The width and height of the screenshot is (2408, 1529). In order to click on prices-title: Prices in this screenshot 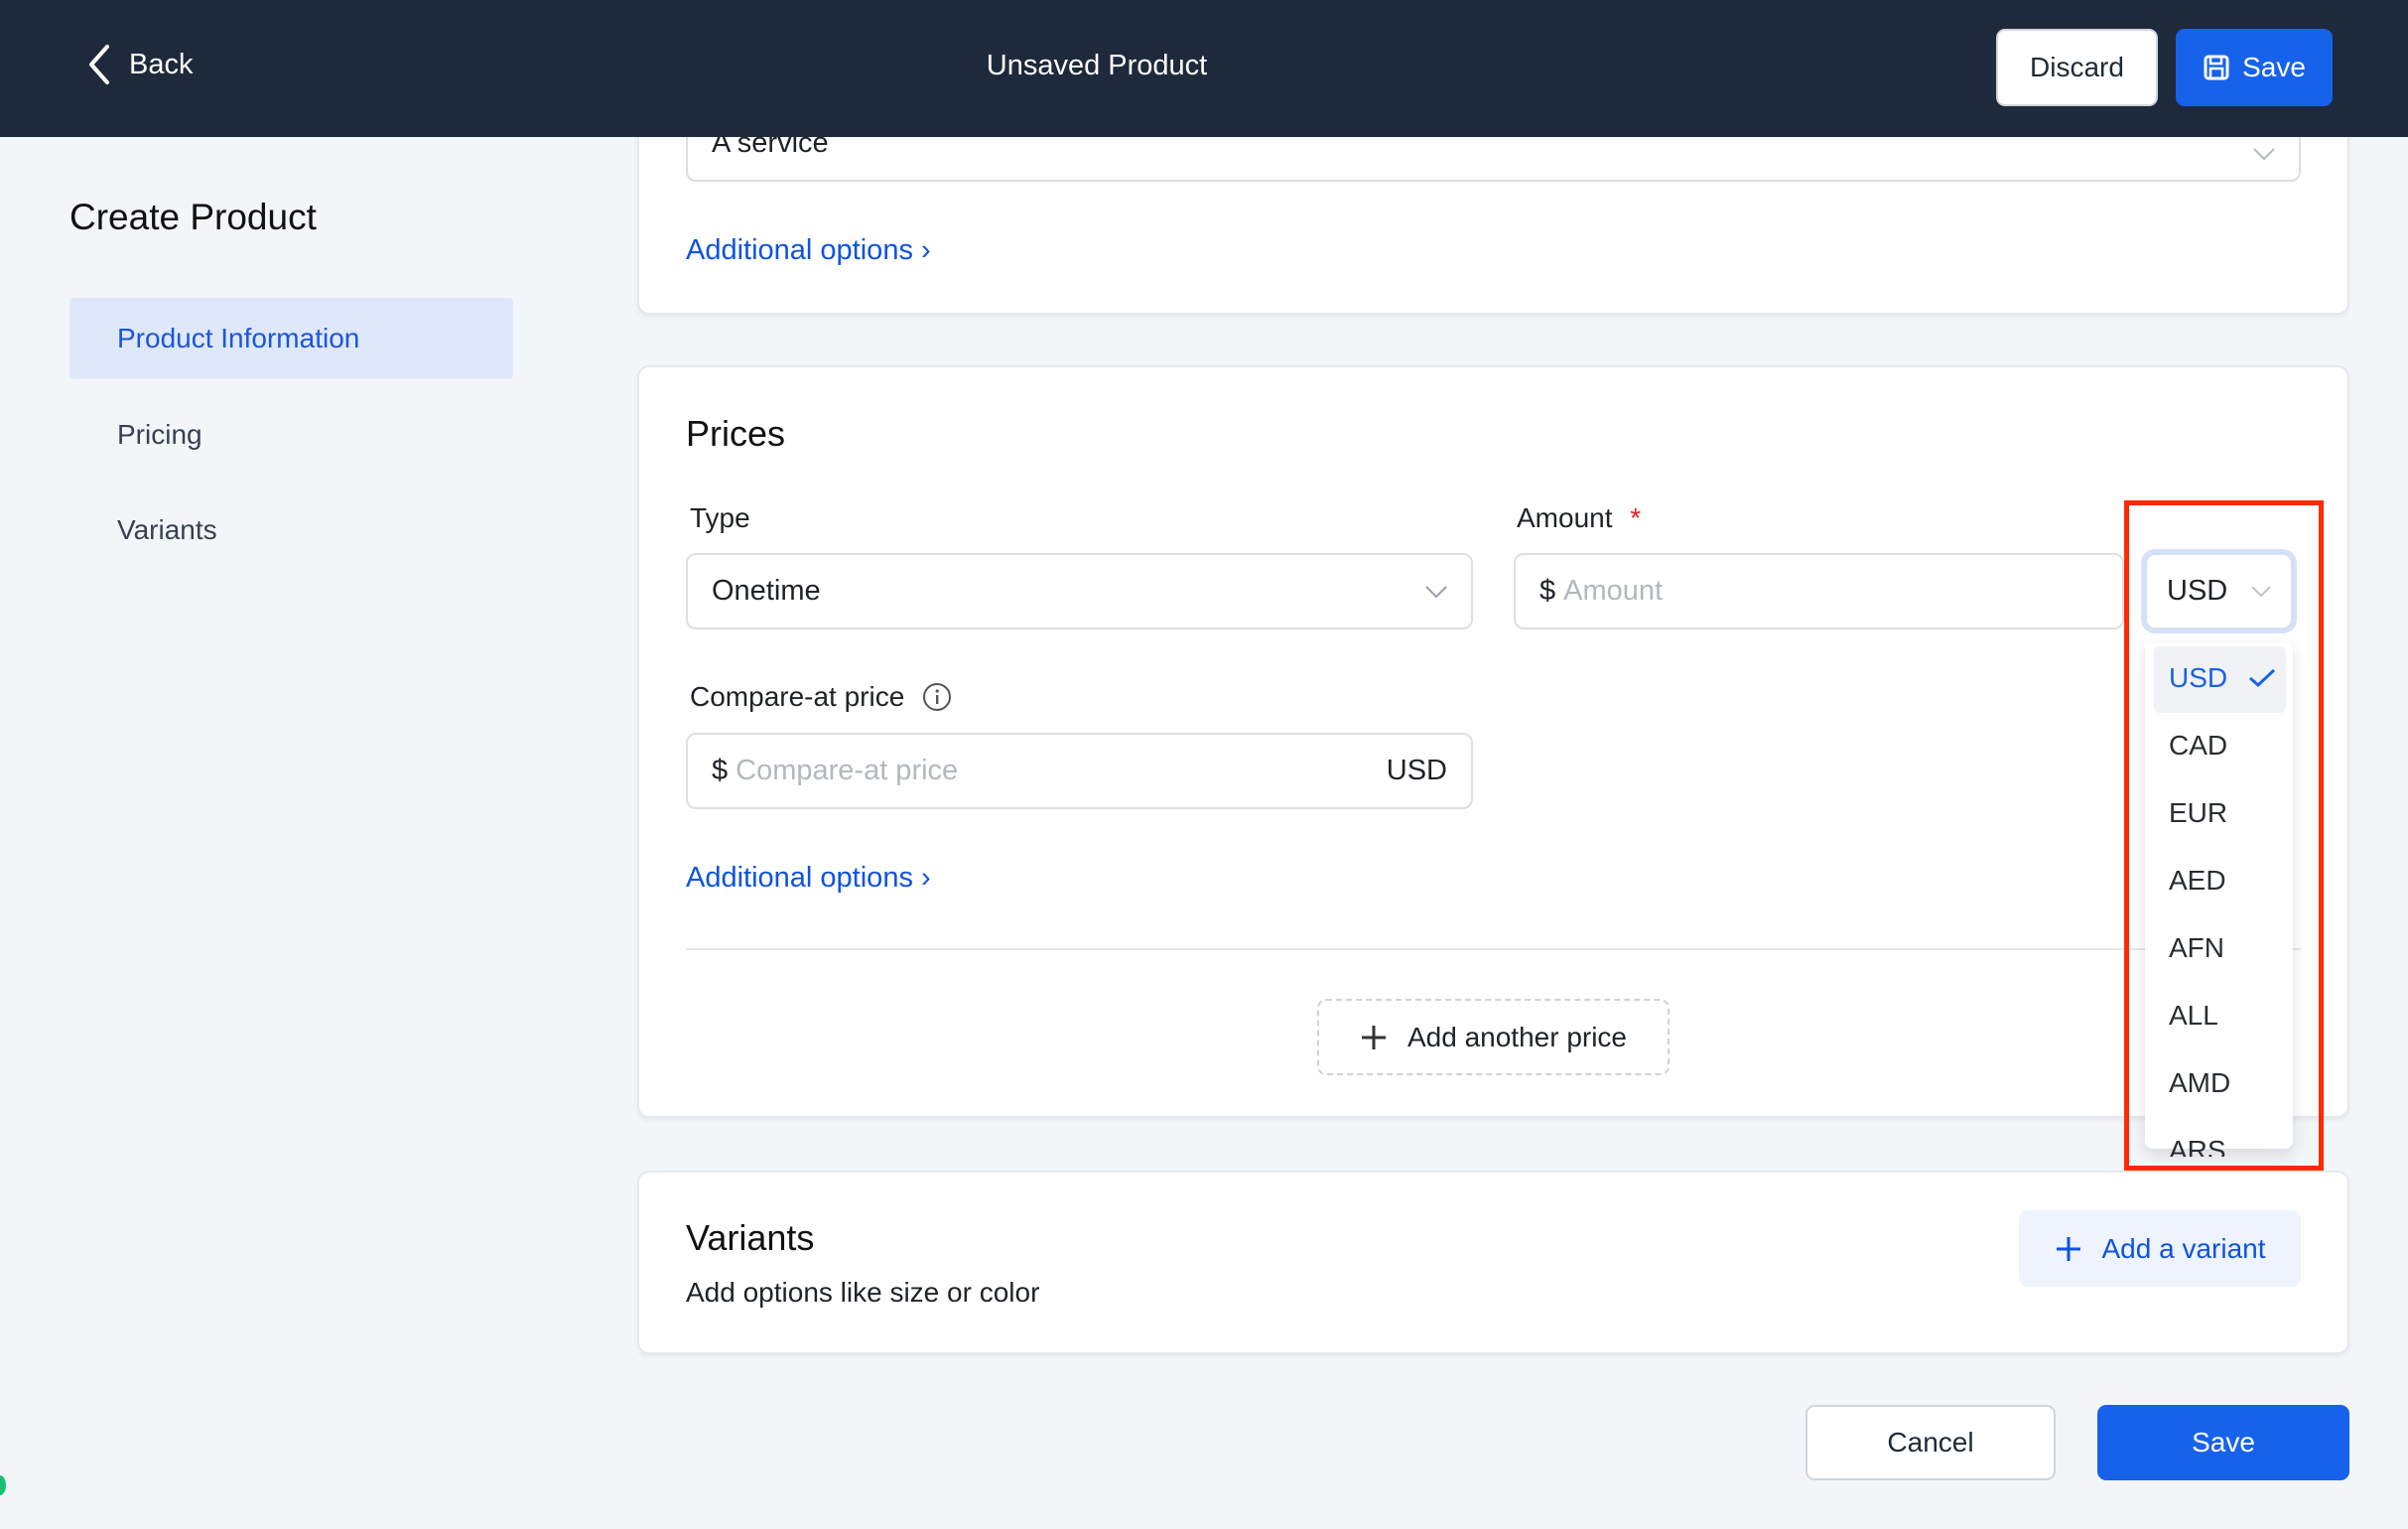, I will do `click(736, 433)`.